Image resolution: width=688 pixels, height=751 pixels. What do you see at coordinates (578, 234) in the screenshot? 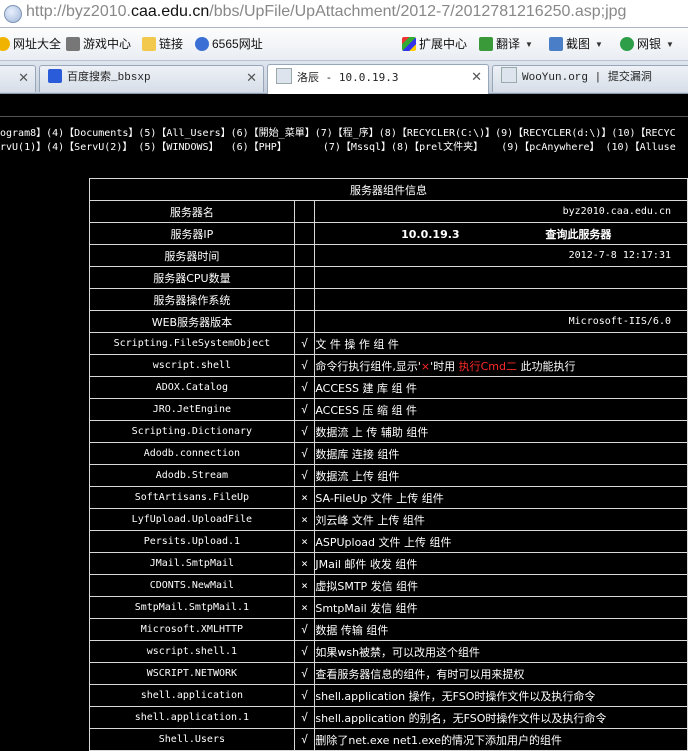
I see `query-server-link: 查询此服务器` at bounding box center [578, 234].